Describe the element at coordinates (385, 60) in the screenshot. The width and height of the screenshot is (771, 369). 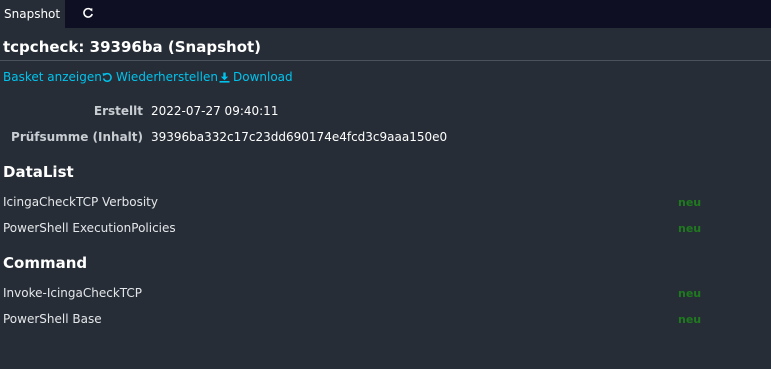
I see `title-divider` at that location.